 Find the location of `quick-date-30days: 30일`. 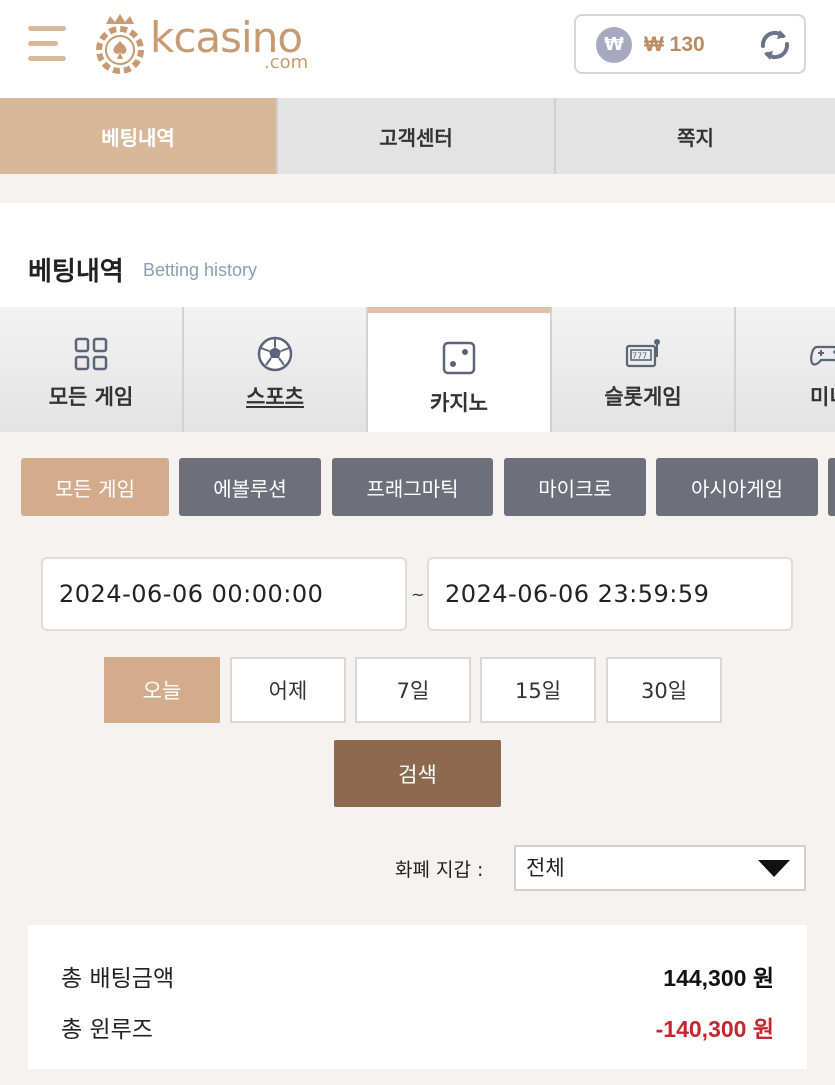

quick-date-30days: 30일 is located at coordinates (664, 690).